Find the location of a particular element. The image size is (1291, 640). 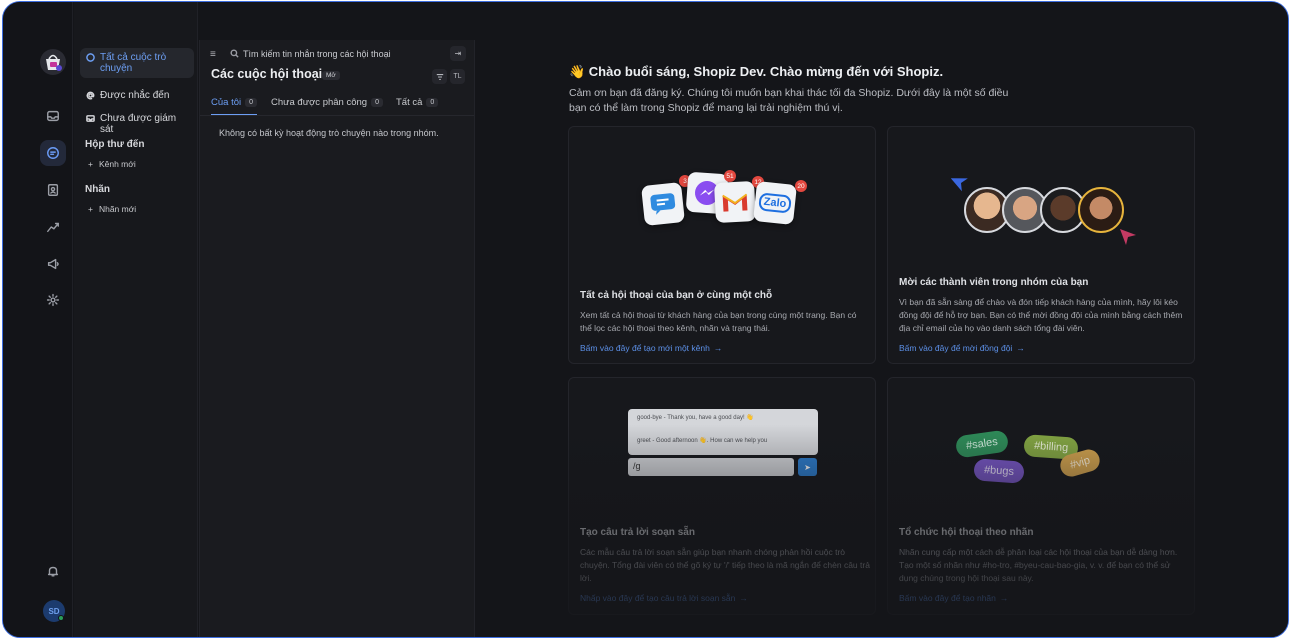

search-icon is located at coordinates (234, 53).